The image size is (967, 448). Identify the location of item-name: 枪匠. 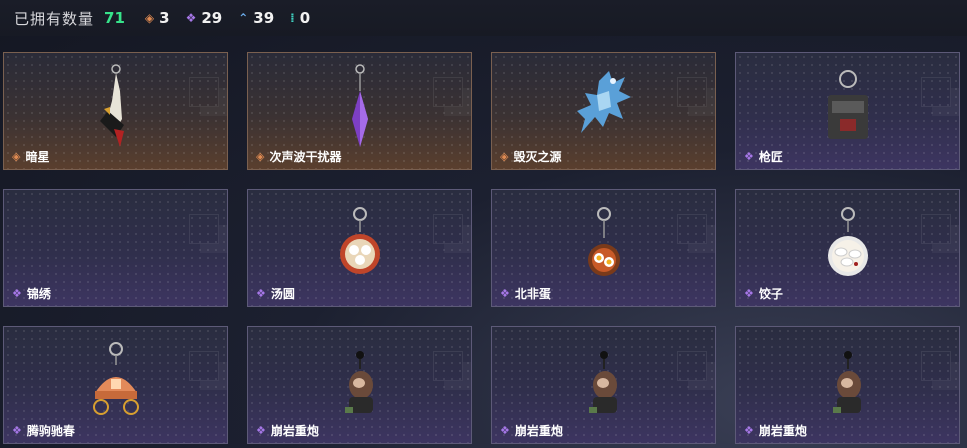
(770, 157).